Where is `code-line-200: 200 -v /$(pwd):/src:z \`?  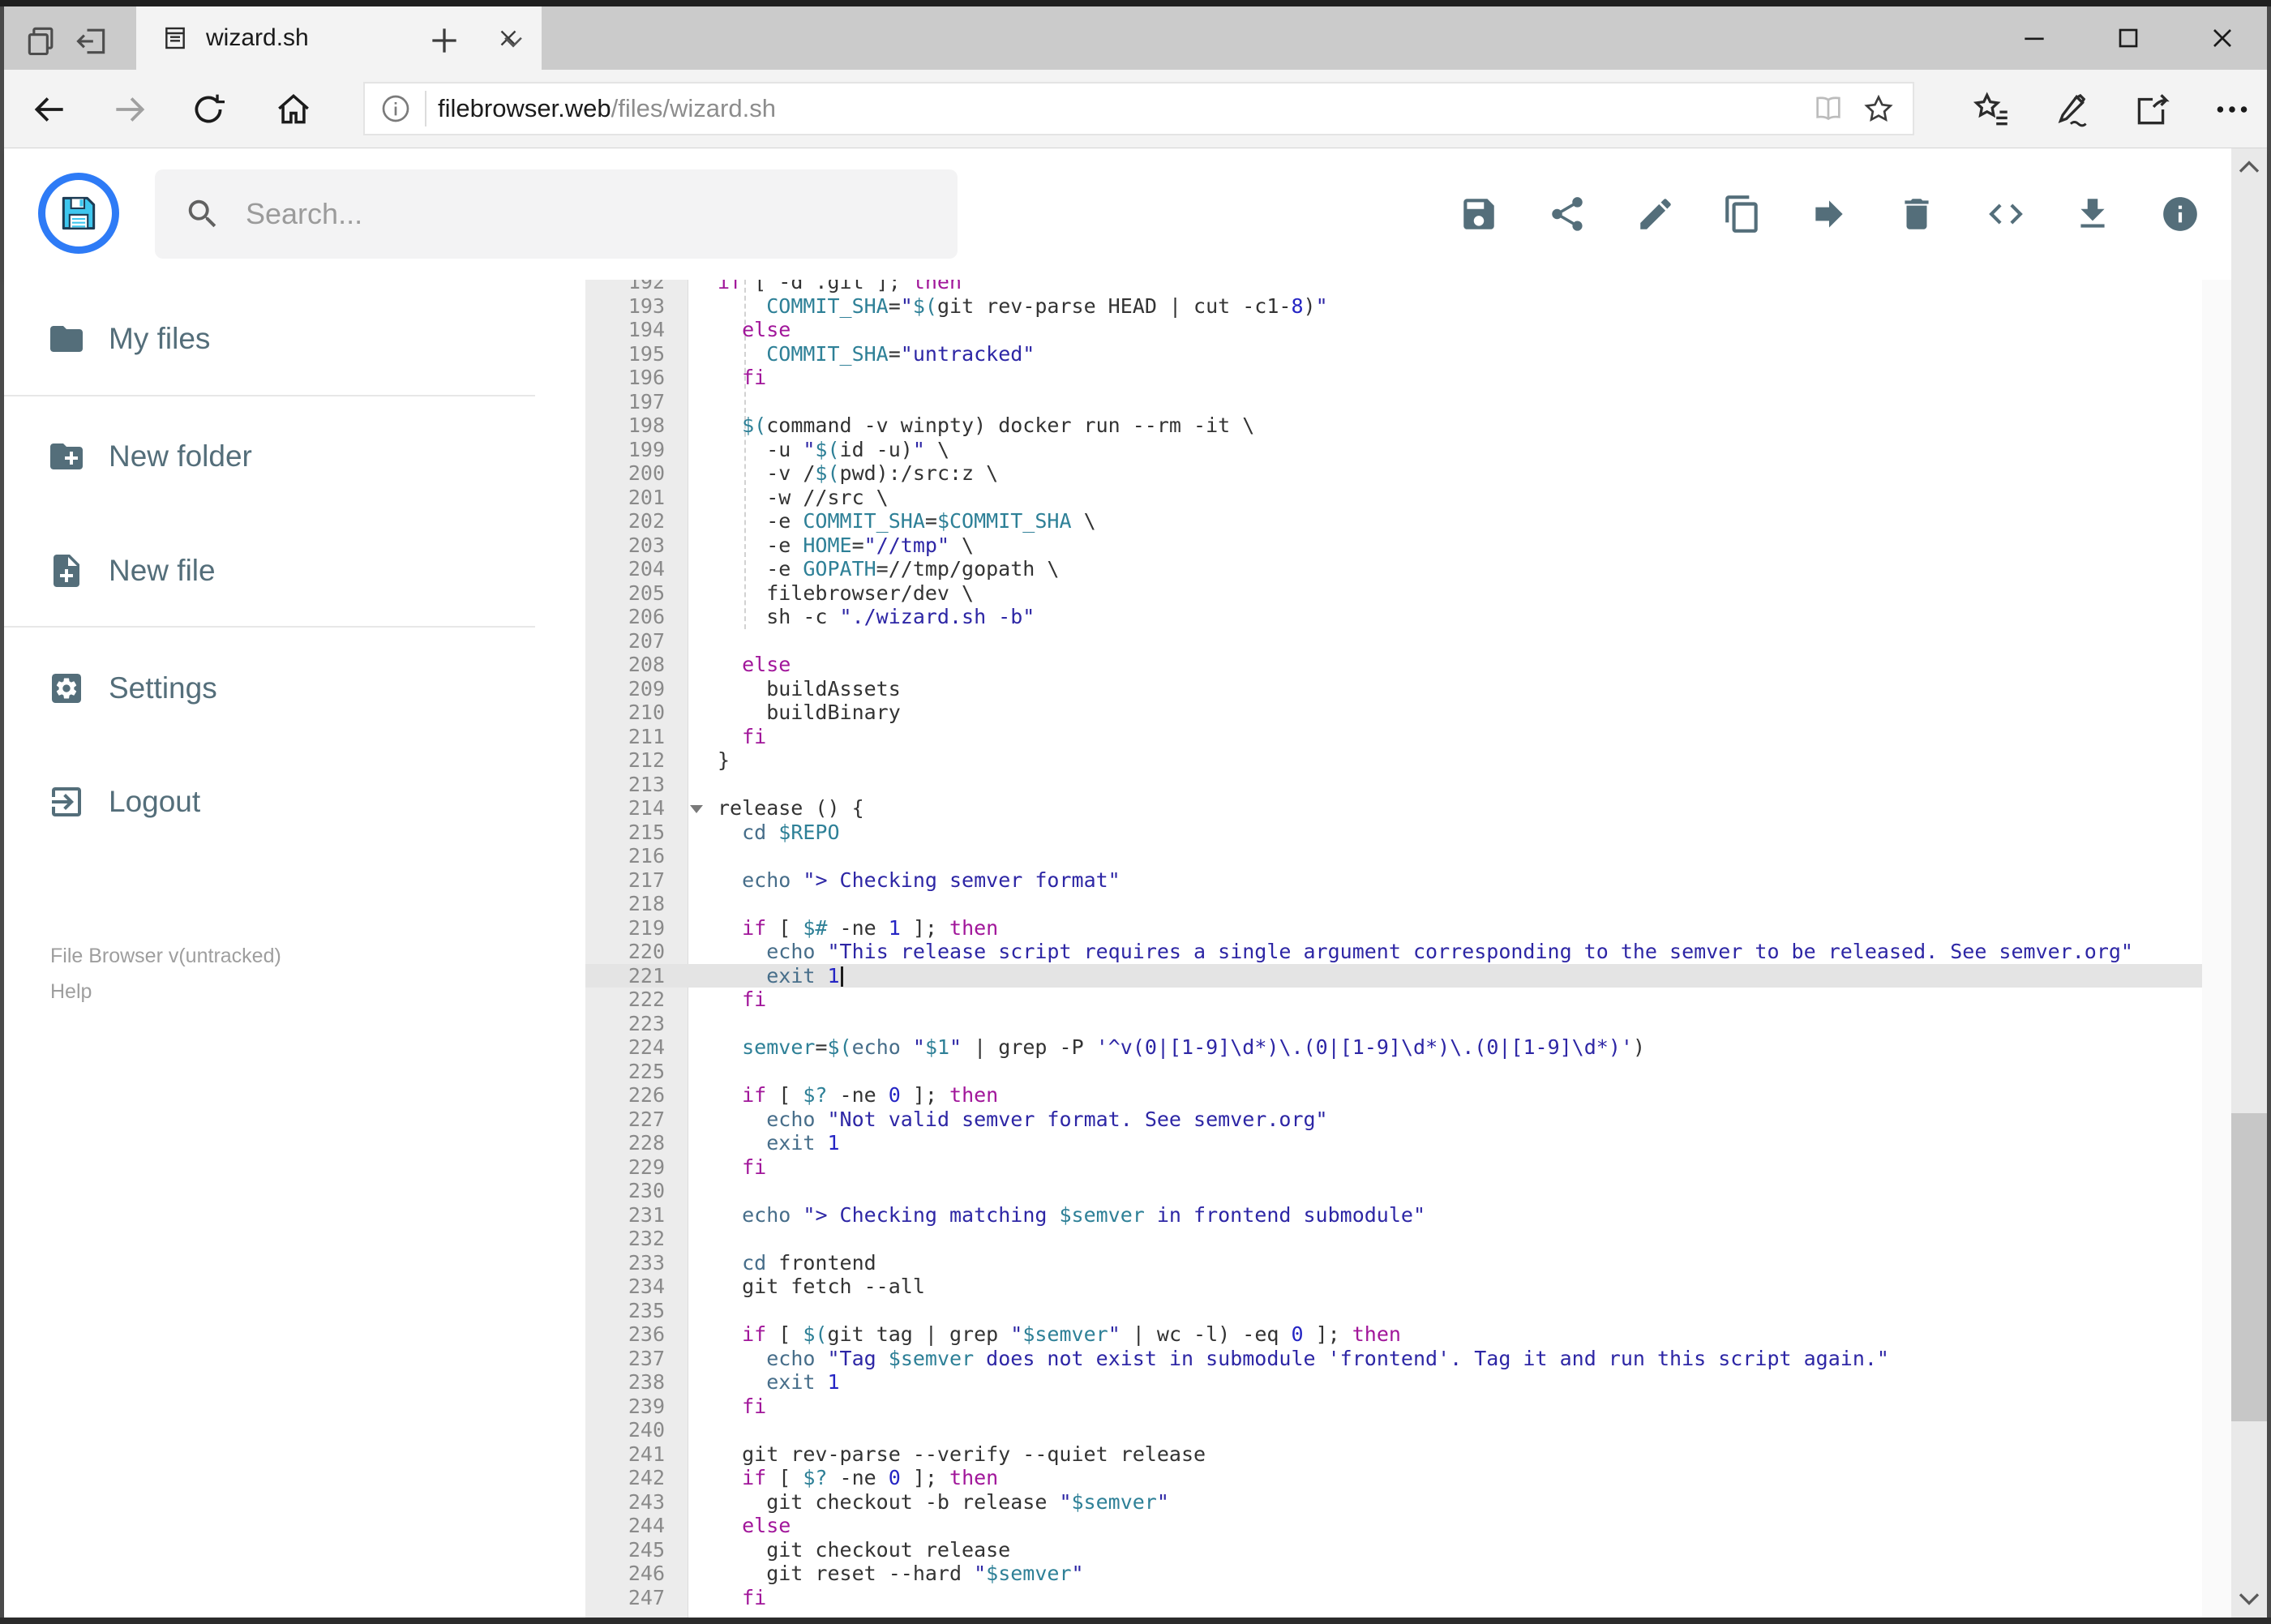 code-line-200: 200 -v /$(pwd):/src:z \ is located at coordinates (1394, 473).